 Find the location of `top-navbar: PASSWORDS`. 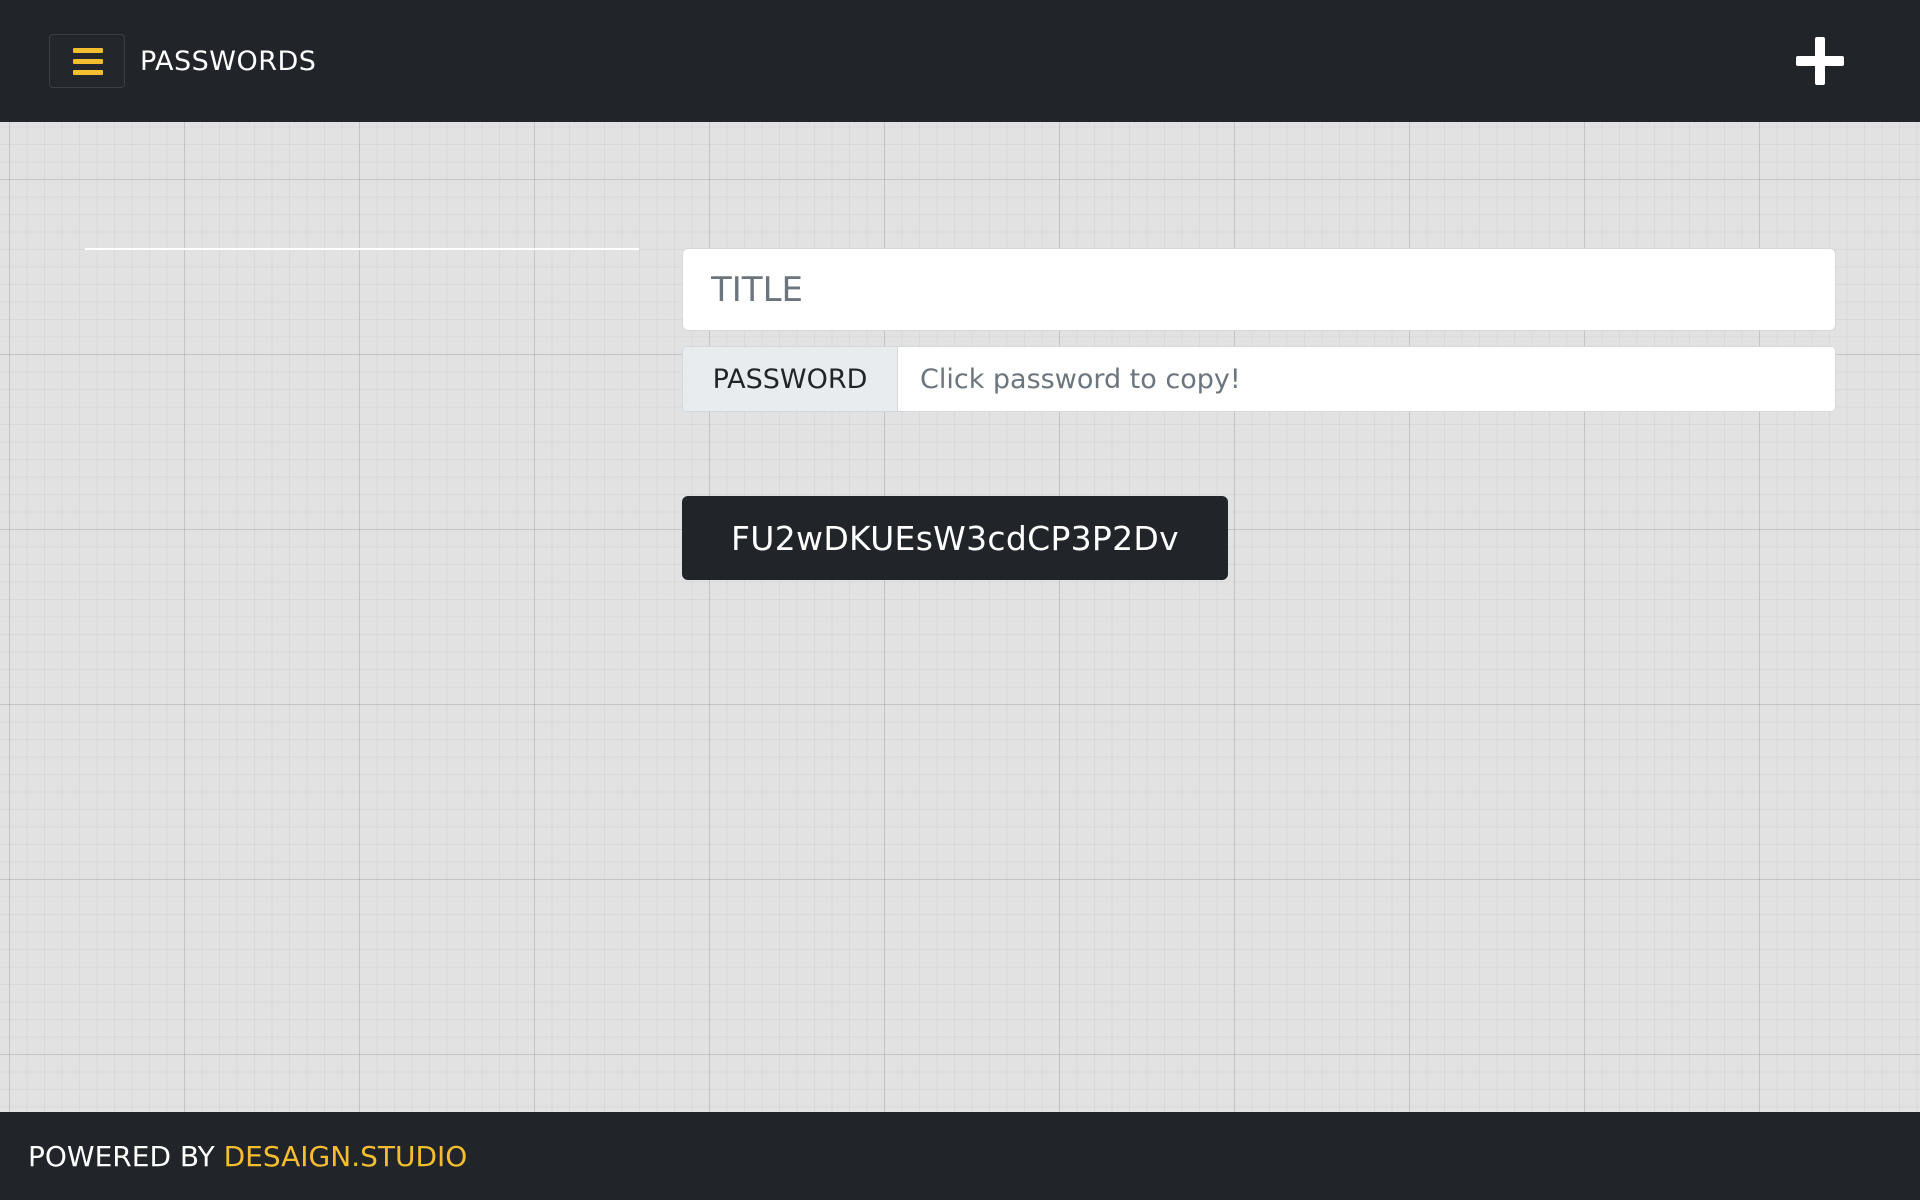

top-navbar: PASSWORDS is located at coordinates (960, 61).